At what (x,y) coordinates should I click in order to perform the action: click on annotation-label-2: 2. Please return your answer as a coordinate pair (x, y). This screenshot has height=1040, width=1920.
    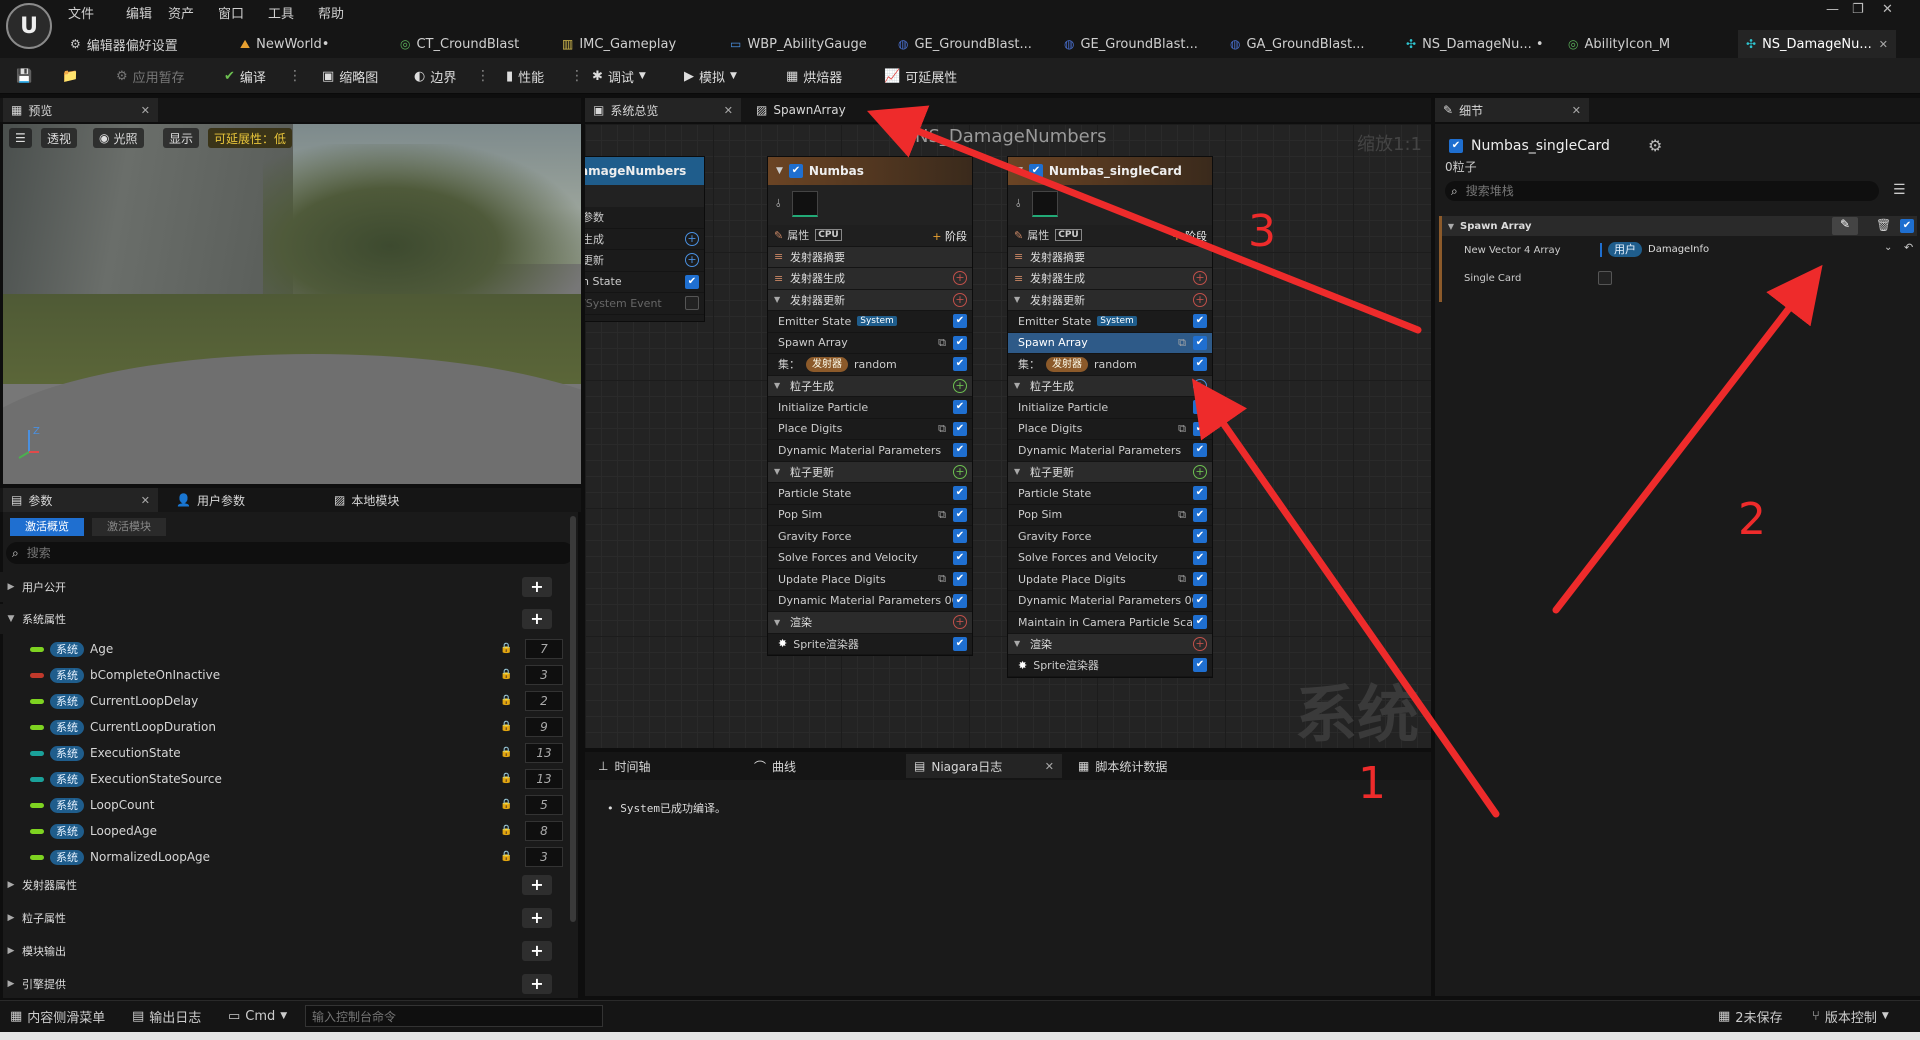
    Looking at the image, I should click on (1752, 519).